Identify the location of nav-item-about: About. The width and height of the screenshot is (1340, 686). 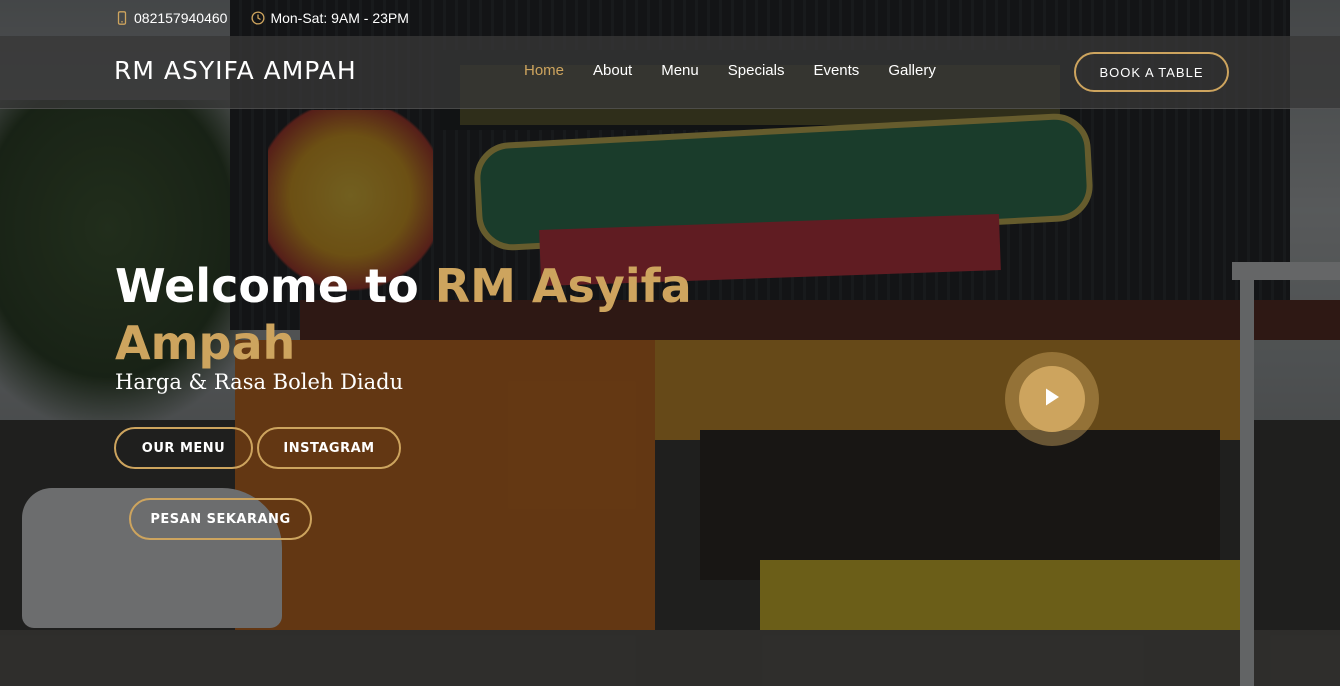
(612, 70).